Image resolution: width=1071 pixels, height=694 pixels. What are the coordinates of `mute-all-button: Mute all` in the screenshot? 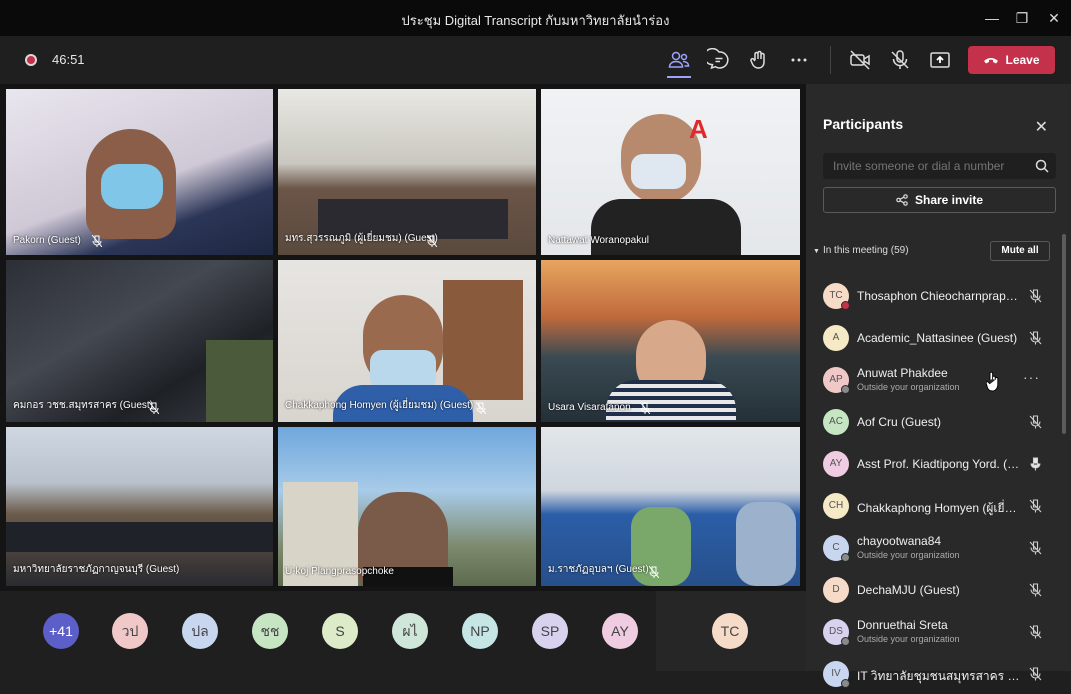 It's located at (1020, 251).